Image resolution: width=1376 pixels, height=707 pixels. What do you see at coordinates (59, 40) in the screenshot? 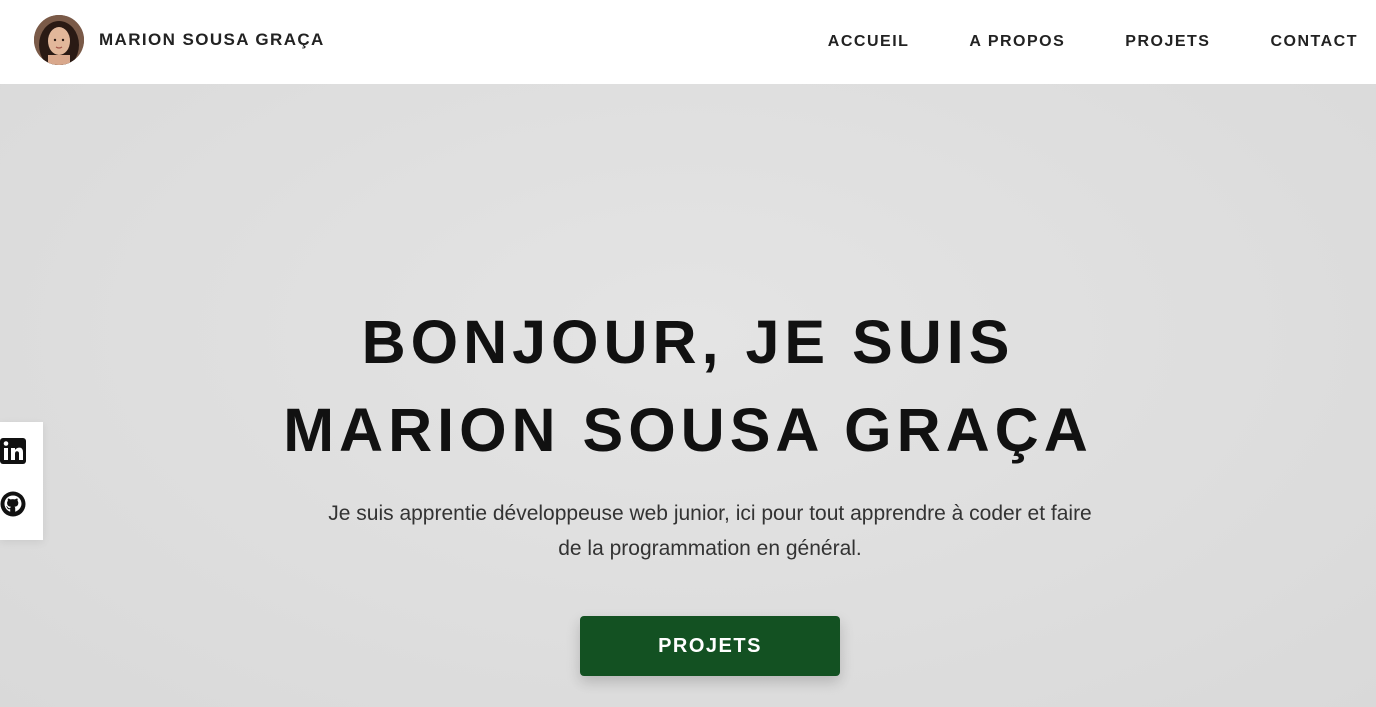
I see `avatar` at bounding box center [59, 40].